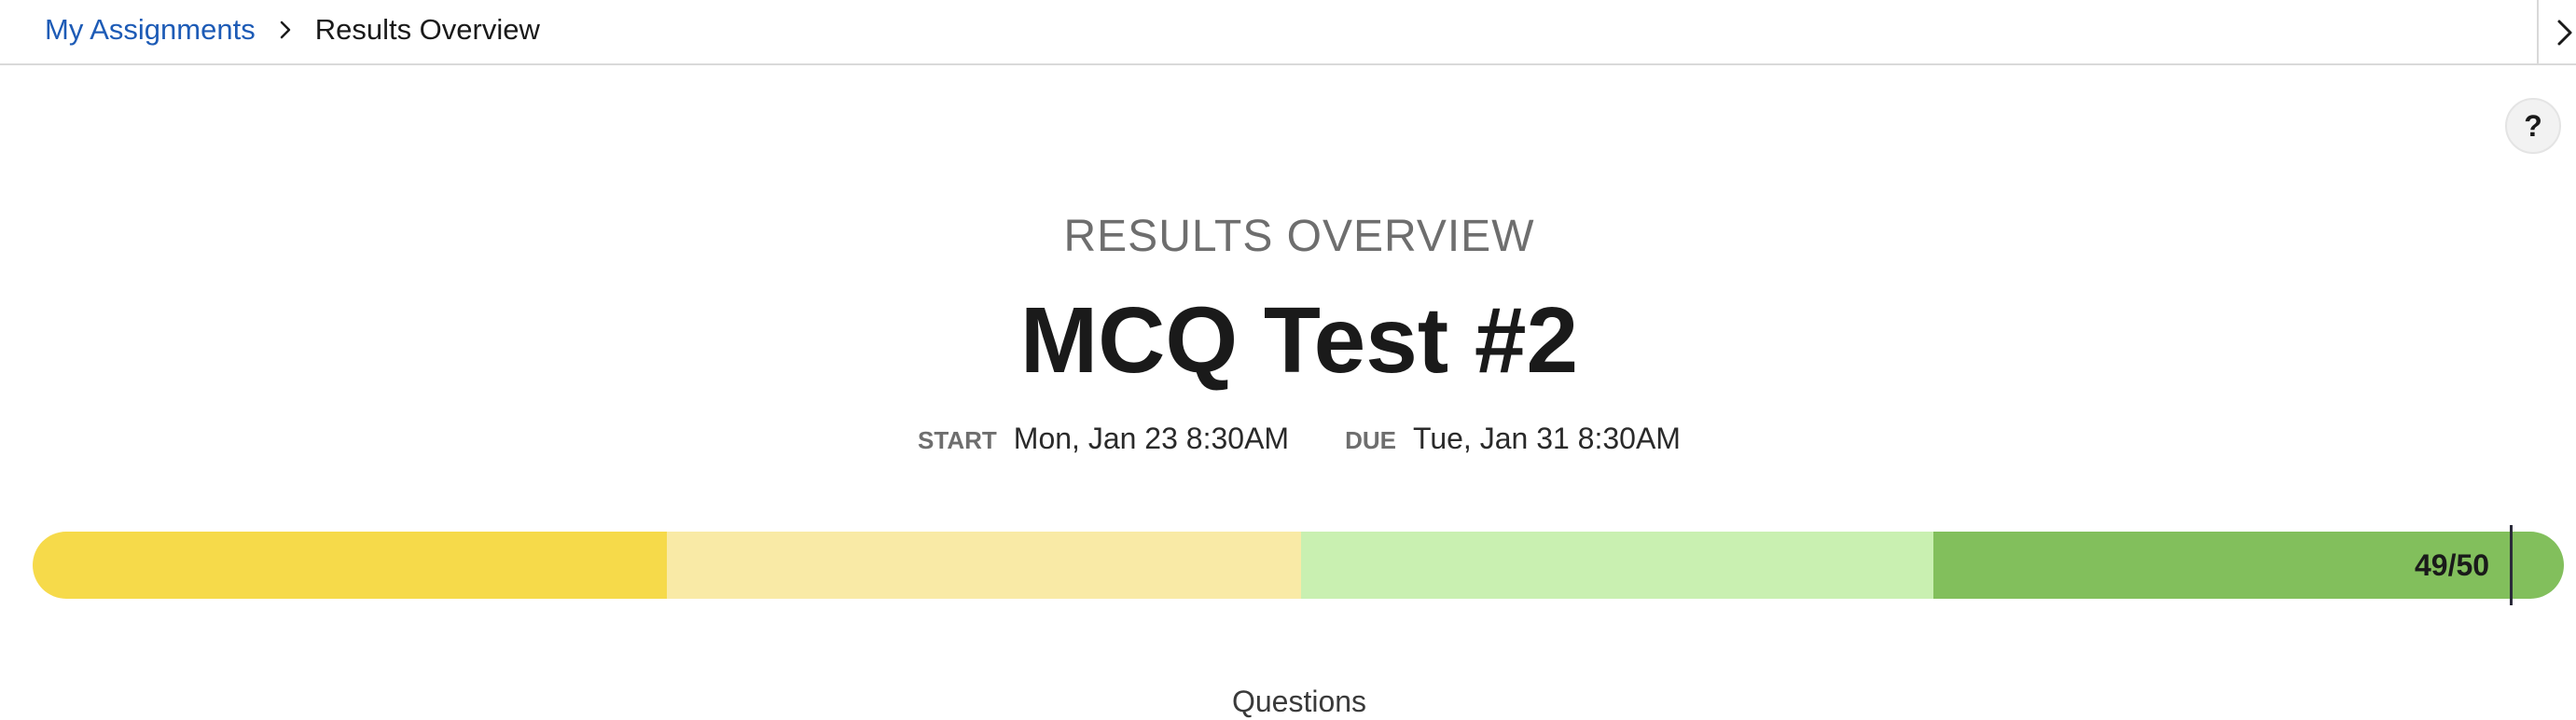  I want to click on questions-heading: Questions, so click(1299, 701).